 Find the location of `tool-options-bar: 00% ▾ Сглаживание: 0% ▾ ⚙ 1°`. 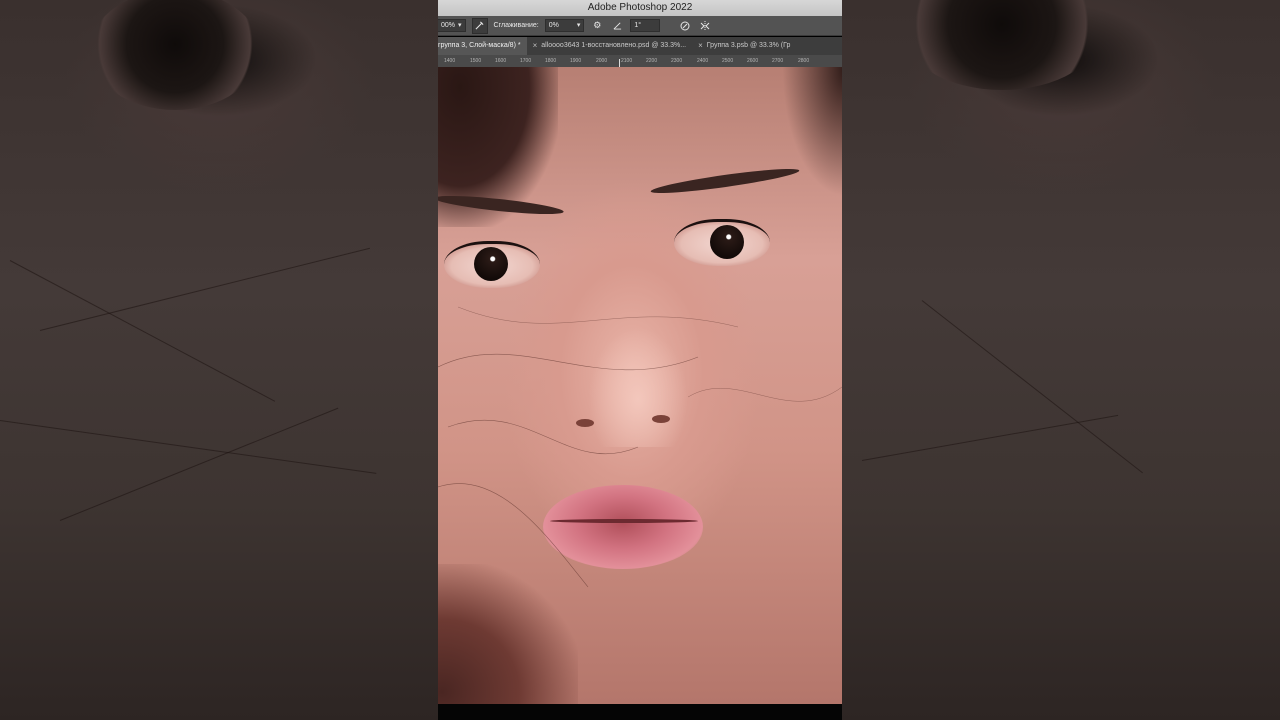

tool-options-bar: 00% ▾ Сглаживание: 0% ▾ ⚙ 1° is located at coordinates (640, 26).